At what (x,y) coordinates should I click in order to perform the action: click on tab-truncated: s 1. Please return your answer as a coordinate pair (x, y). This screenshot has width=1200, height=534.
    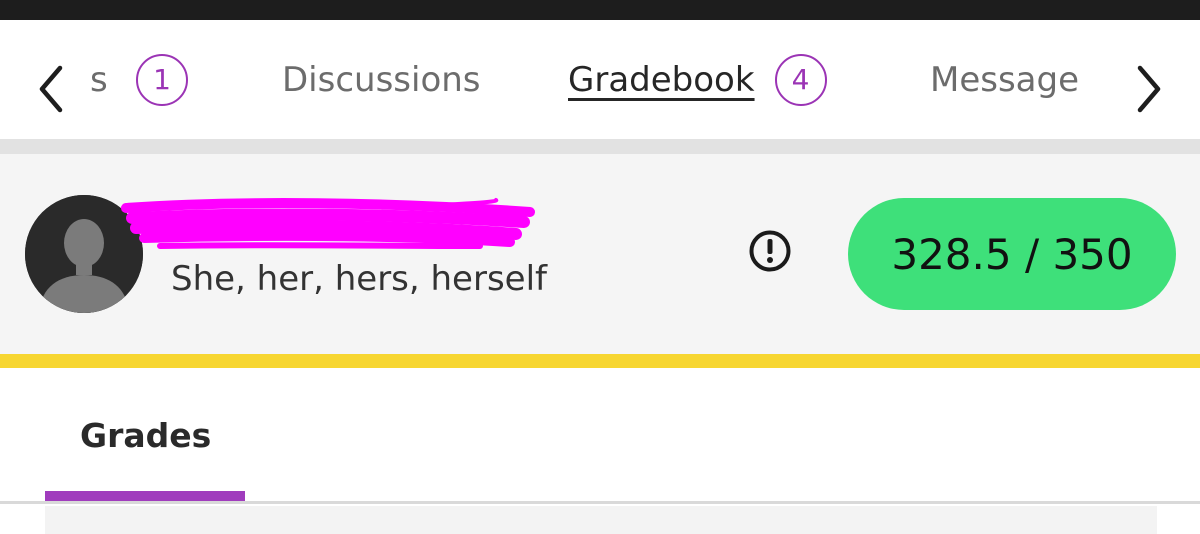
    Looking at the image, I should click on (155, 79).